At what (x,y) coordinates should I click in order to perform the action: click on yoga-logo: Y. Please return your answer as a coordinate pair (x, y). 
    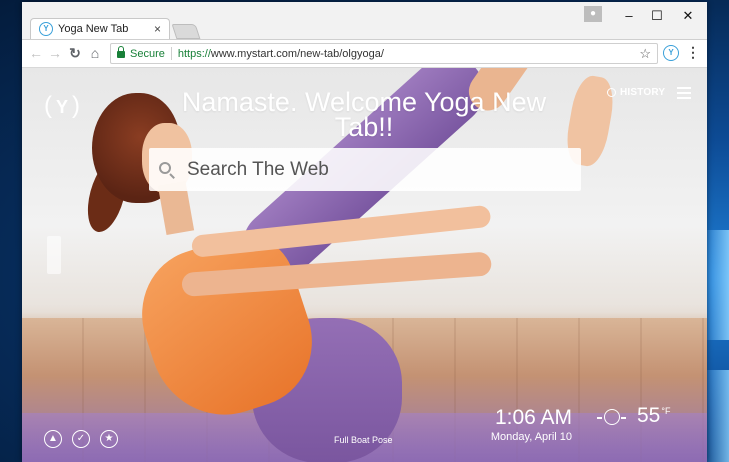
    Looking at the image, I should click on (62, 106).